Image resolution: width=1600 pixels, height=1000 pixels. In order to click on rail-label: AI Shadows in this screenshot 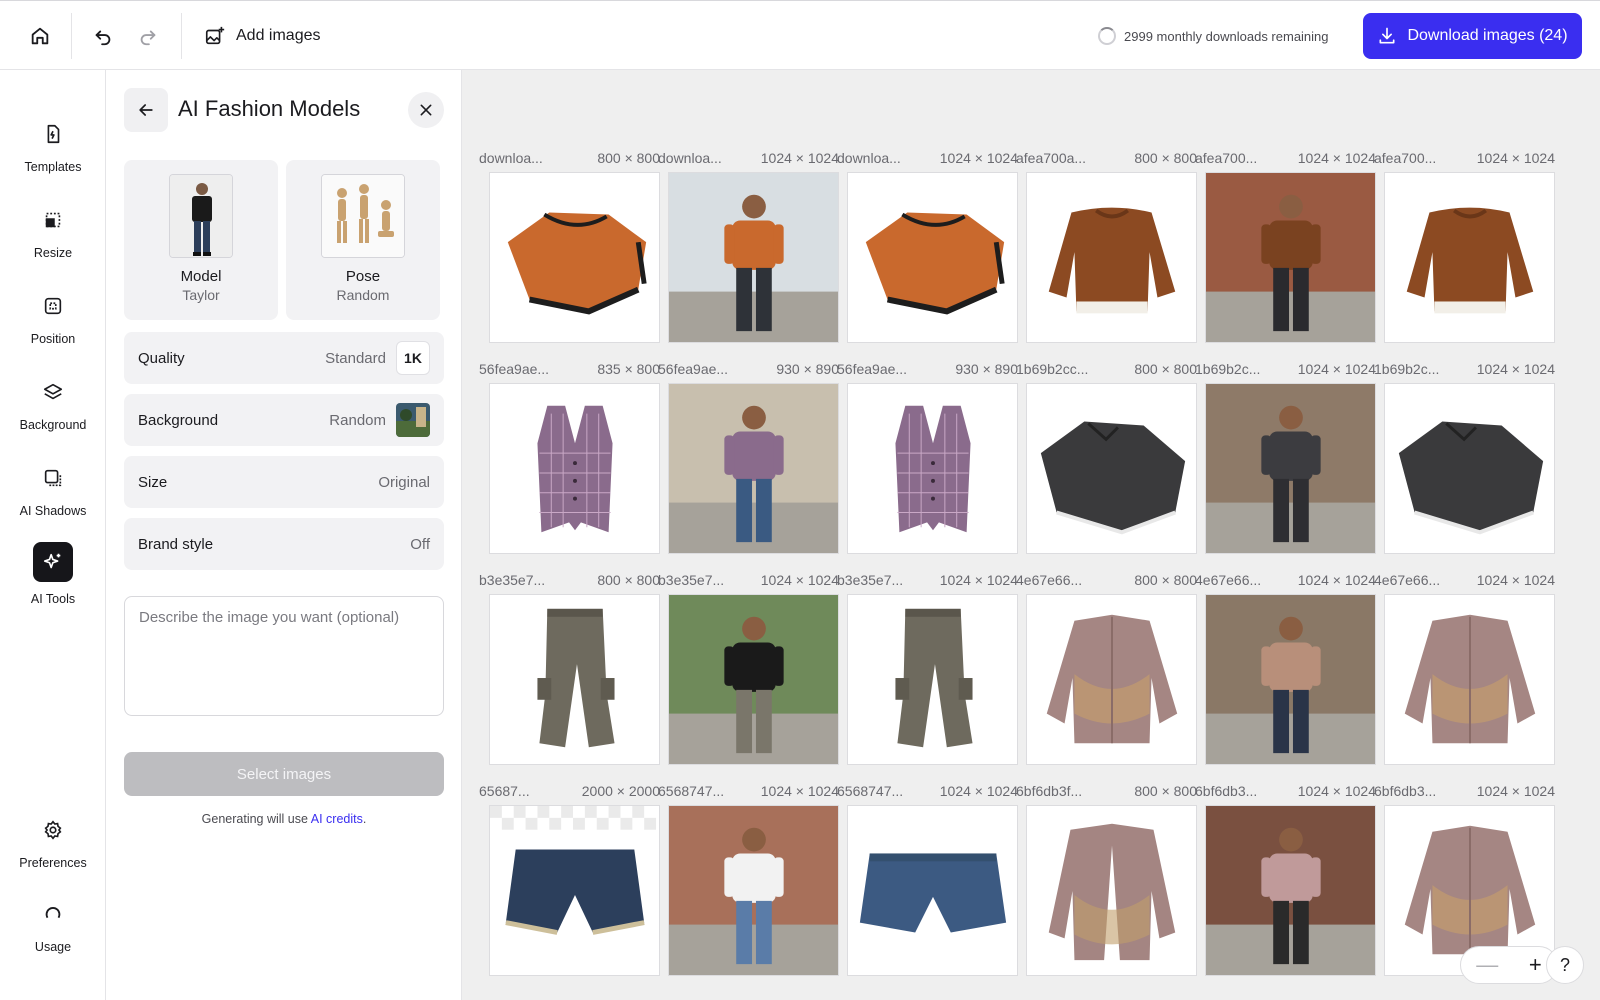, I will do `click(53, 511)`.